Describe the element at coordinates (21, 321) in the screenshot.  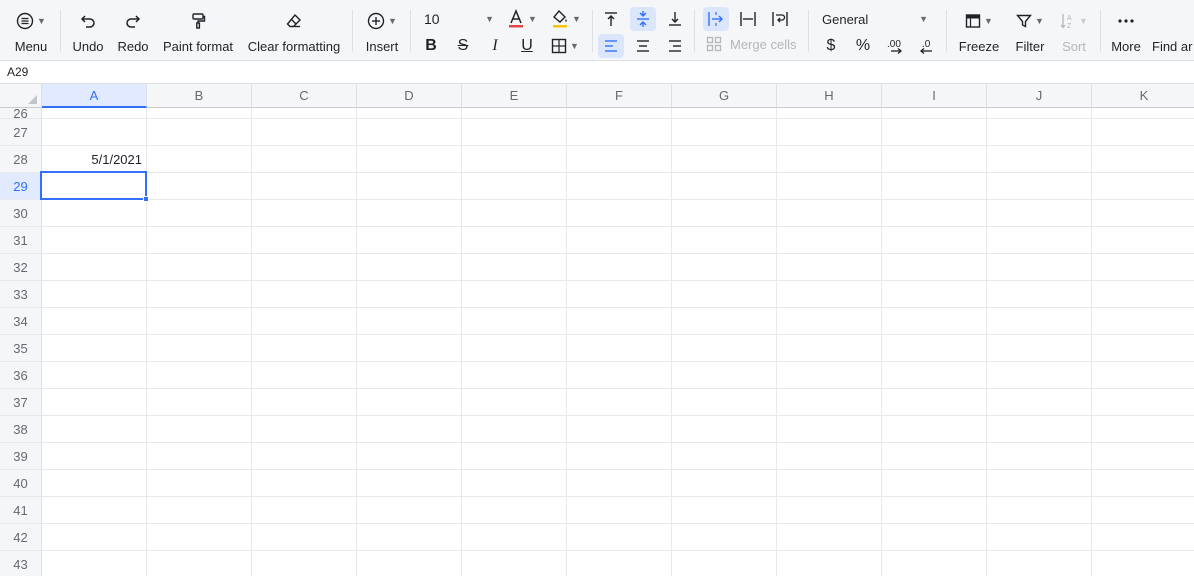
I see `row-header-34: 34` at that location.